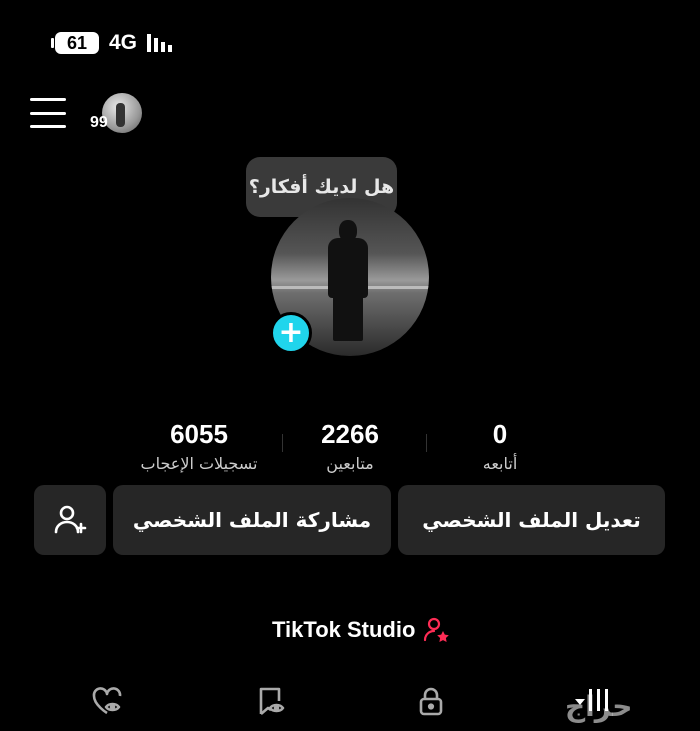  What do you see at coordinates (500, 434) in the screenshot?
I see `following-count: 0` at bounding box center [500, 434].